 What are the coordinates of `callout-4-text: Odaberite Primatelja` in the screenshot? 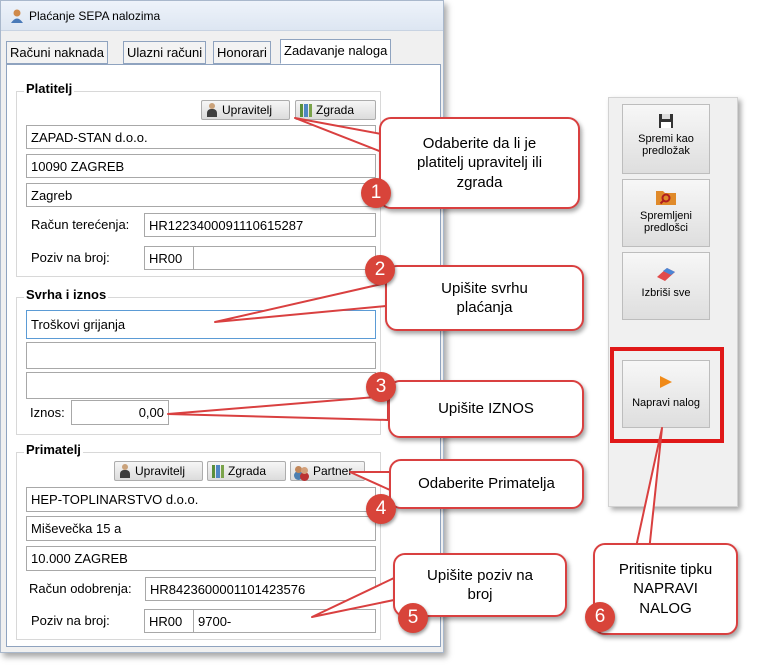 It's located at (486, 484).